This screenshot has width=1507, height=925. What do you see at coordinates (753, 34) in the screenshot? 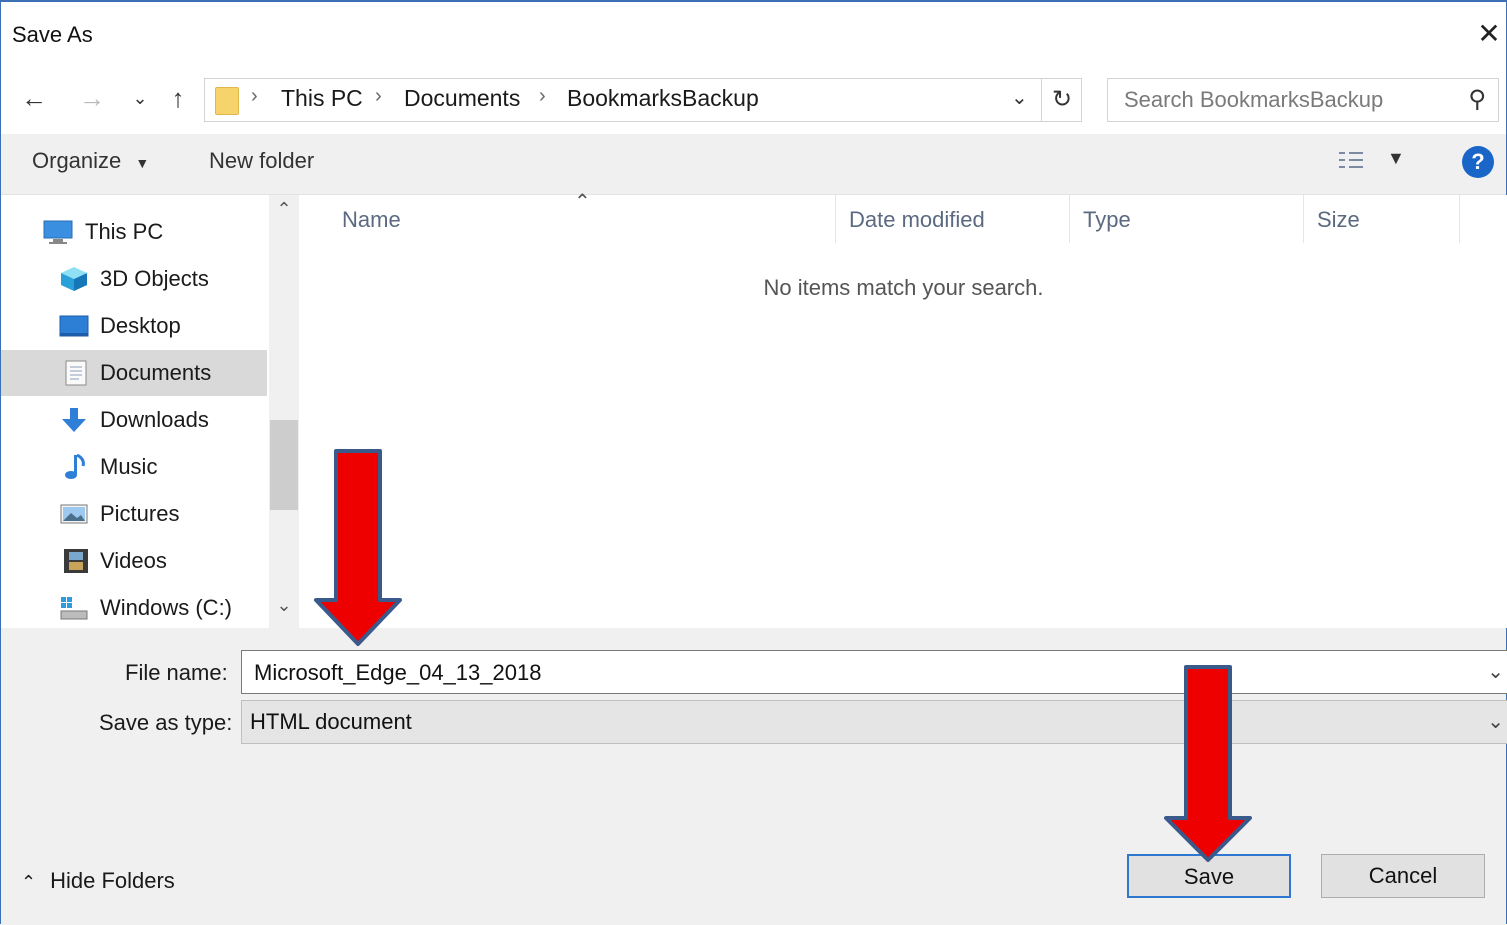
I see `title-bar: Save As ✕` at bounding box center [753, 34].